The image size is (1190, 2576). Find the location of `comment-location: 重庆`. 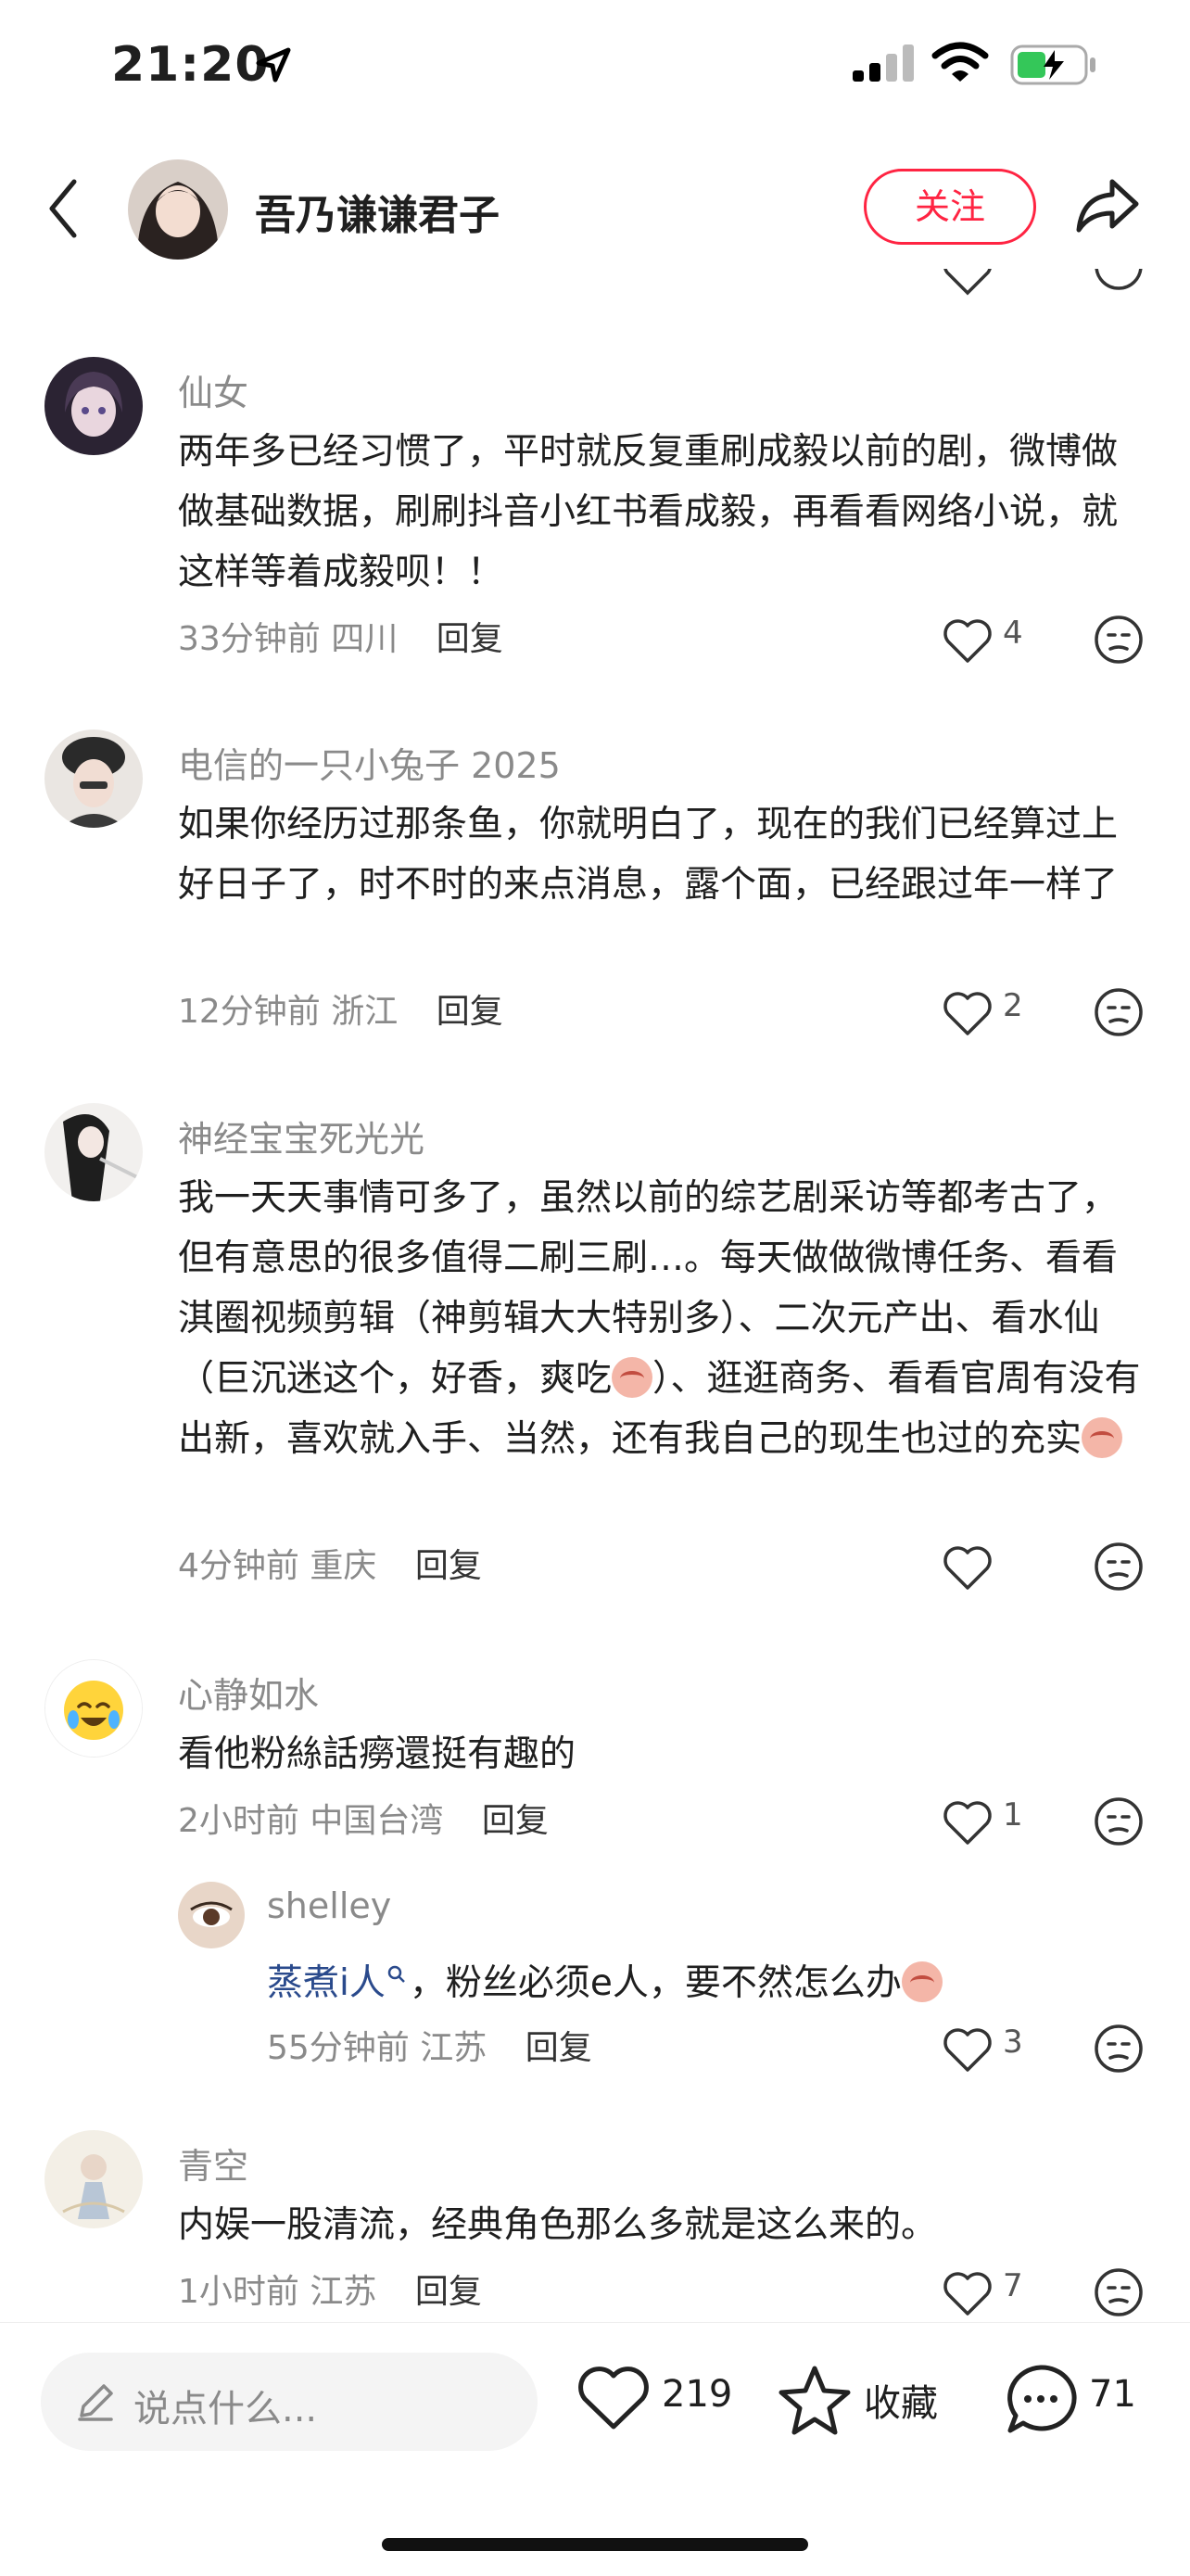

comment-location: 重庆 is located at coordinates (343, 1566).